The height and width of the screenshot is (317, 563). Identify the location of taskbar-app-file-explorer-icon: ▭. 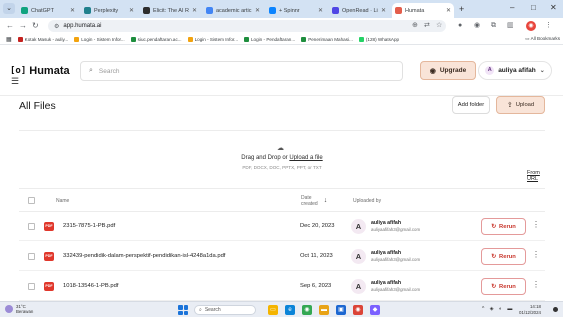
(273, 310).